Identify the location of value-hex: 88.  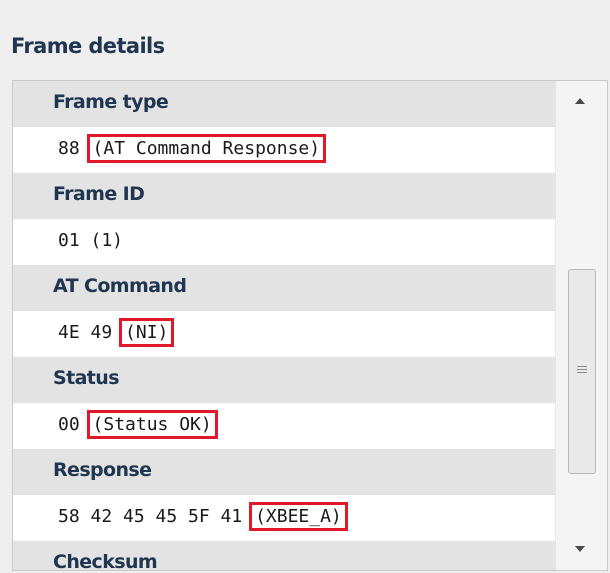
(74, 148).